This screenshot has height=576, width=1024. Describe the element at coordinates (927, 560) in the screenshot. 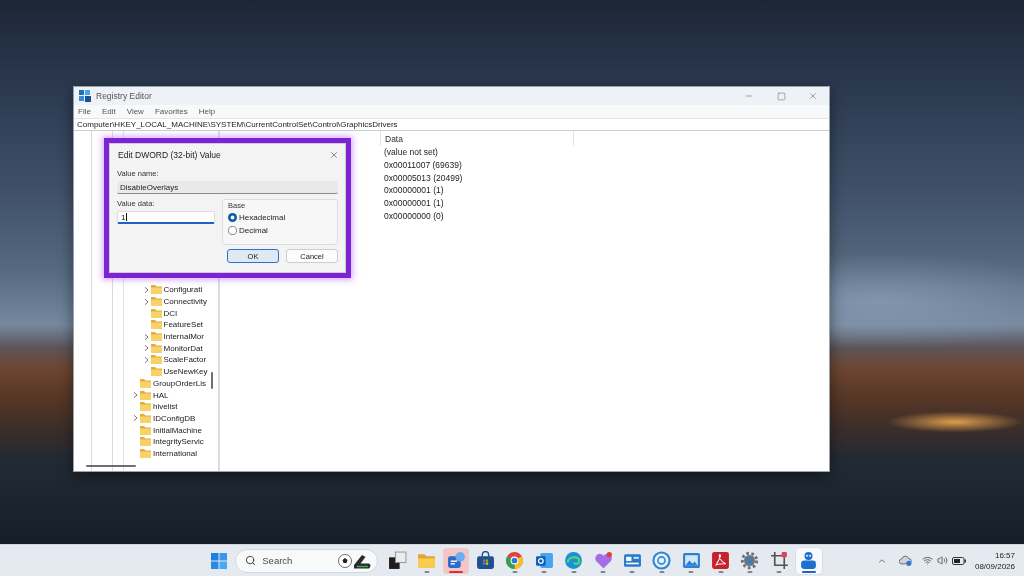

I see `wifi-icon` at that location.